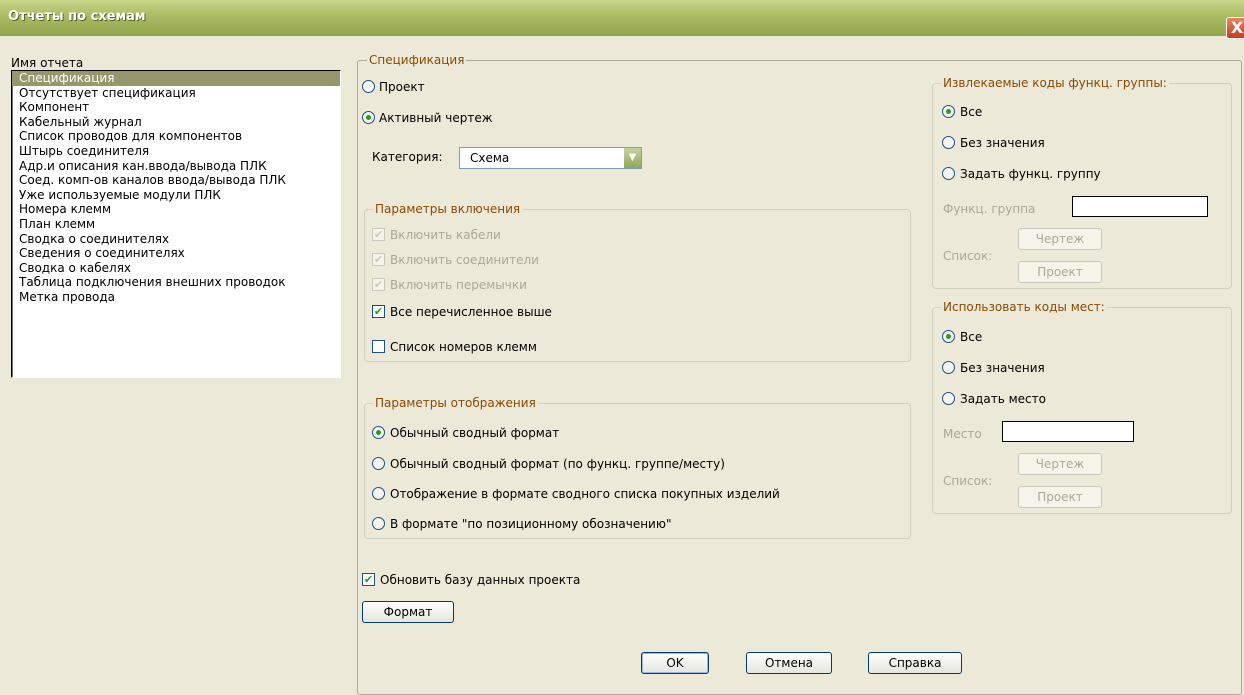 The height and width of the screenshot is (695, 1244). What do you see at coordinates (915, 663) in the screenshot?
I see `help-button: Справка` at bounding box center [915, 663].